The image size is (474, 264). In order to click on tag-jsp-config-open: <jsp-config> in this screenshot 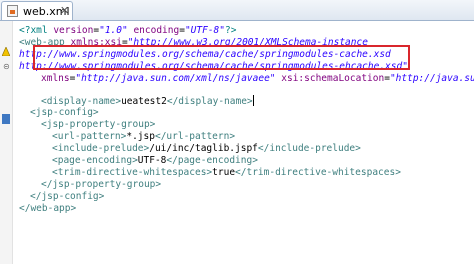, I will do `click(64, 112)`.